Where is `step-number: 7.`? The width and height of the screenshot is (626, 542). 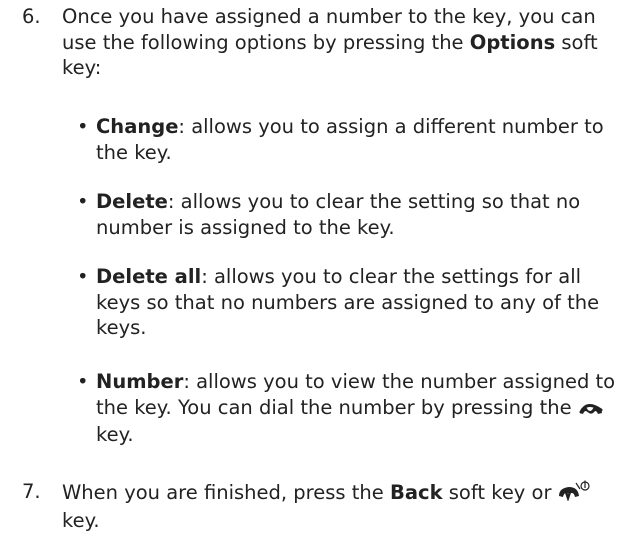
step-number: 7. is located at coordinates (31, 491).